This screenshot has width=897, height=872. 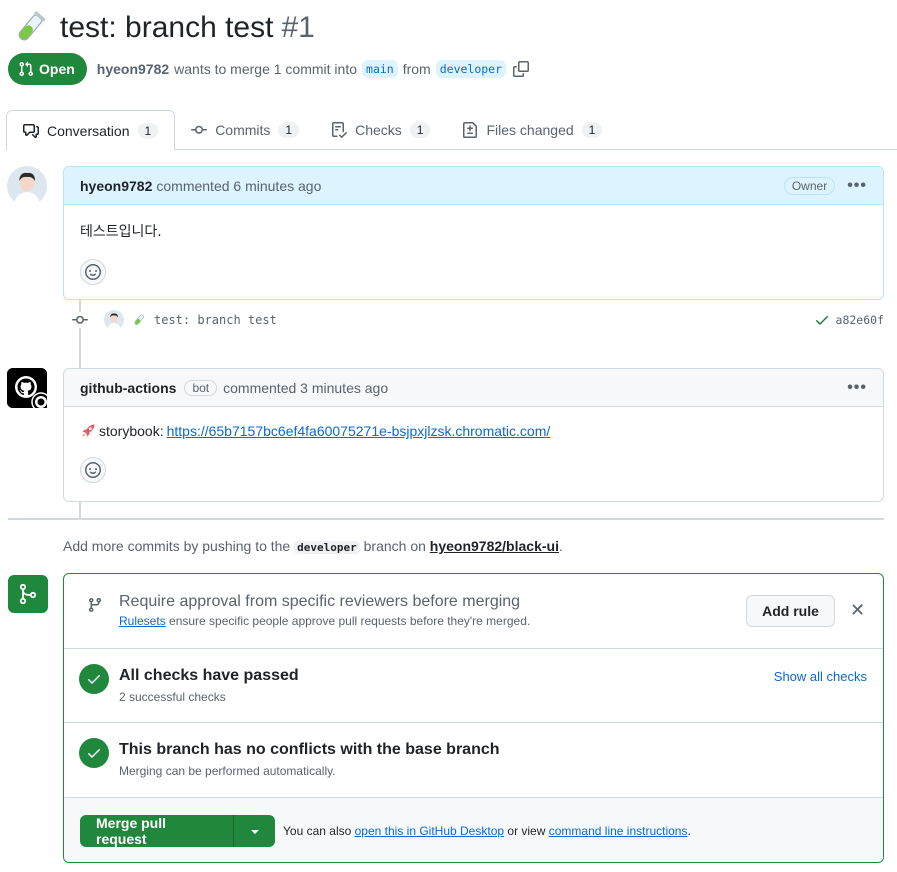 I want to click on git-merge-icon, so click(x=28, y=594).